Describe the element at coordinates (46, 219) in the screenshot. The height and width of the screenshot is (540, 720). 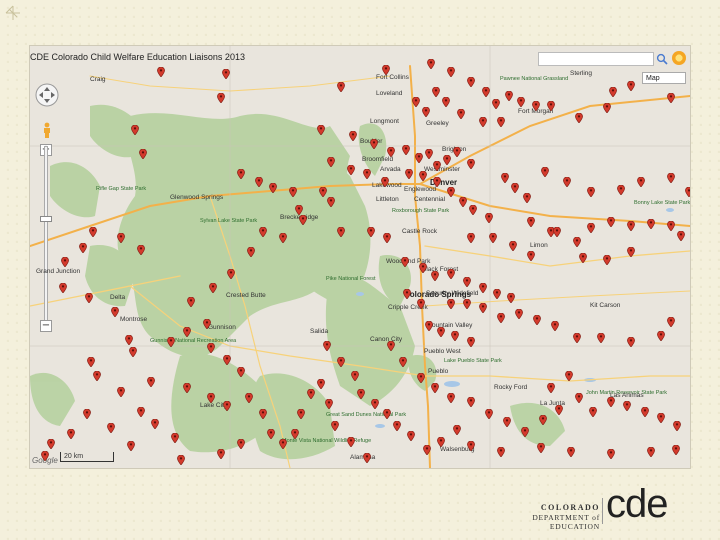
I see `zoom-slider-thumb` at that location.